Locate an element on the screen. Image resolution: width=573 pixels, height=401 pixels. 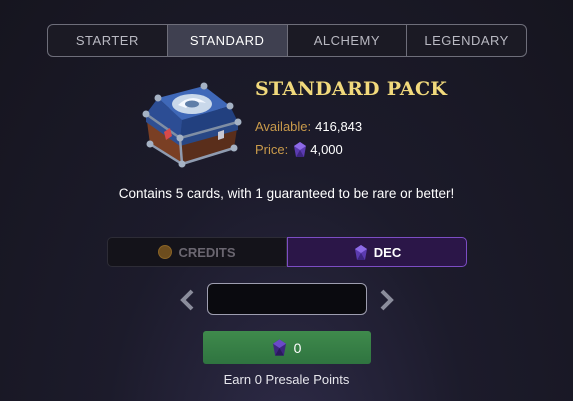
pack-title: STANDARD PACK is located at coordinates (351, 89).